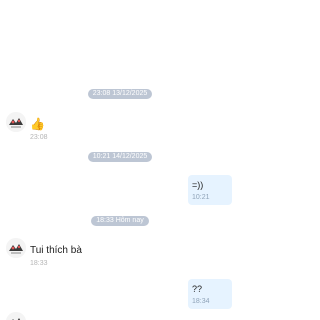 This screenshot has width=320, height=320. What do you see at coordinates (40, 1) in the screenshot?
I see `clipped-previous-message` at bounding box center [40, 1].